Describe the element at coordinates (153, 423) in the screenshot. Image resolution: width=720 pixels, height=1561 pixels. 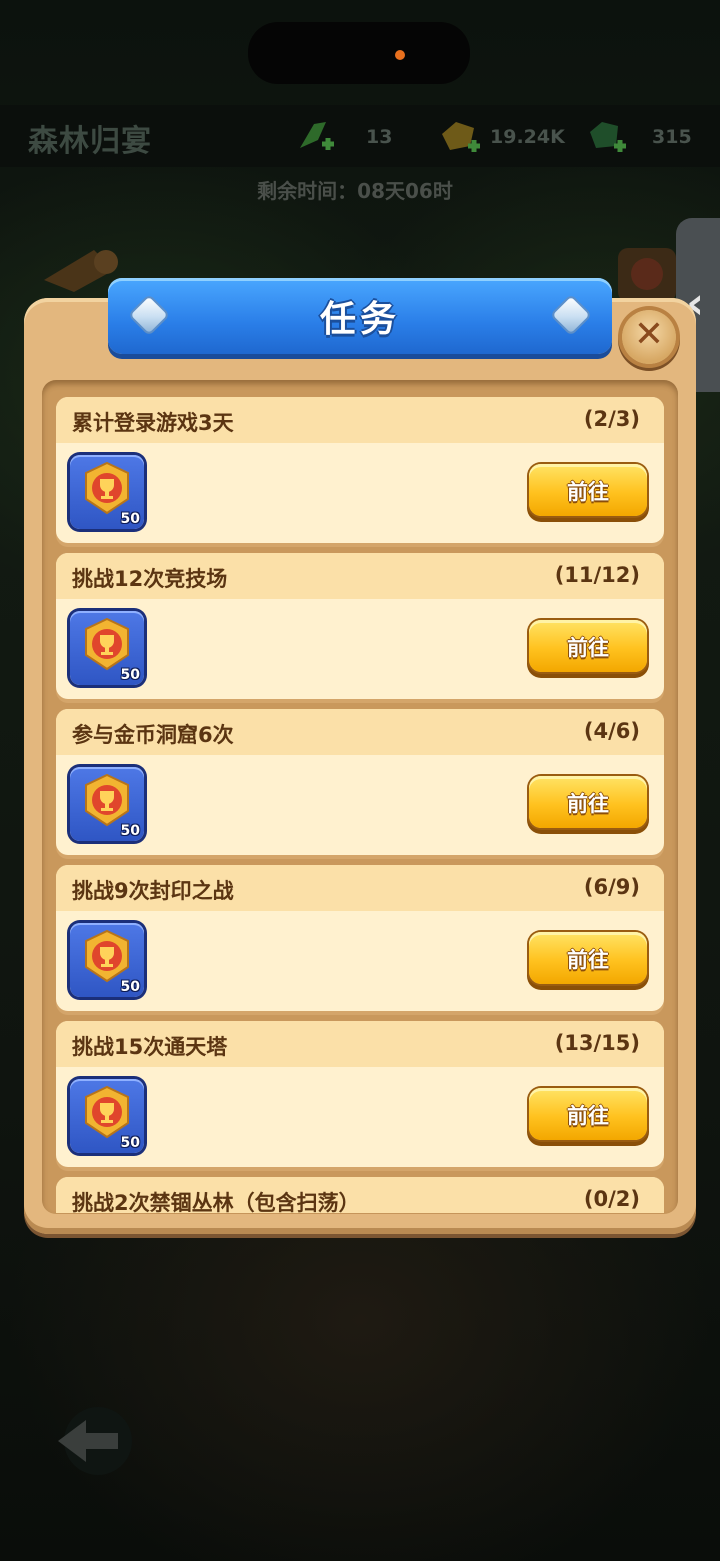
I see `task-name: 累计登录游戏3天` at that location.